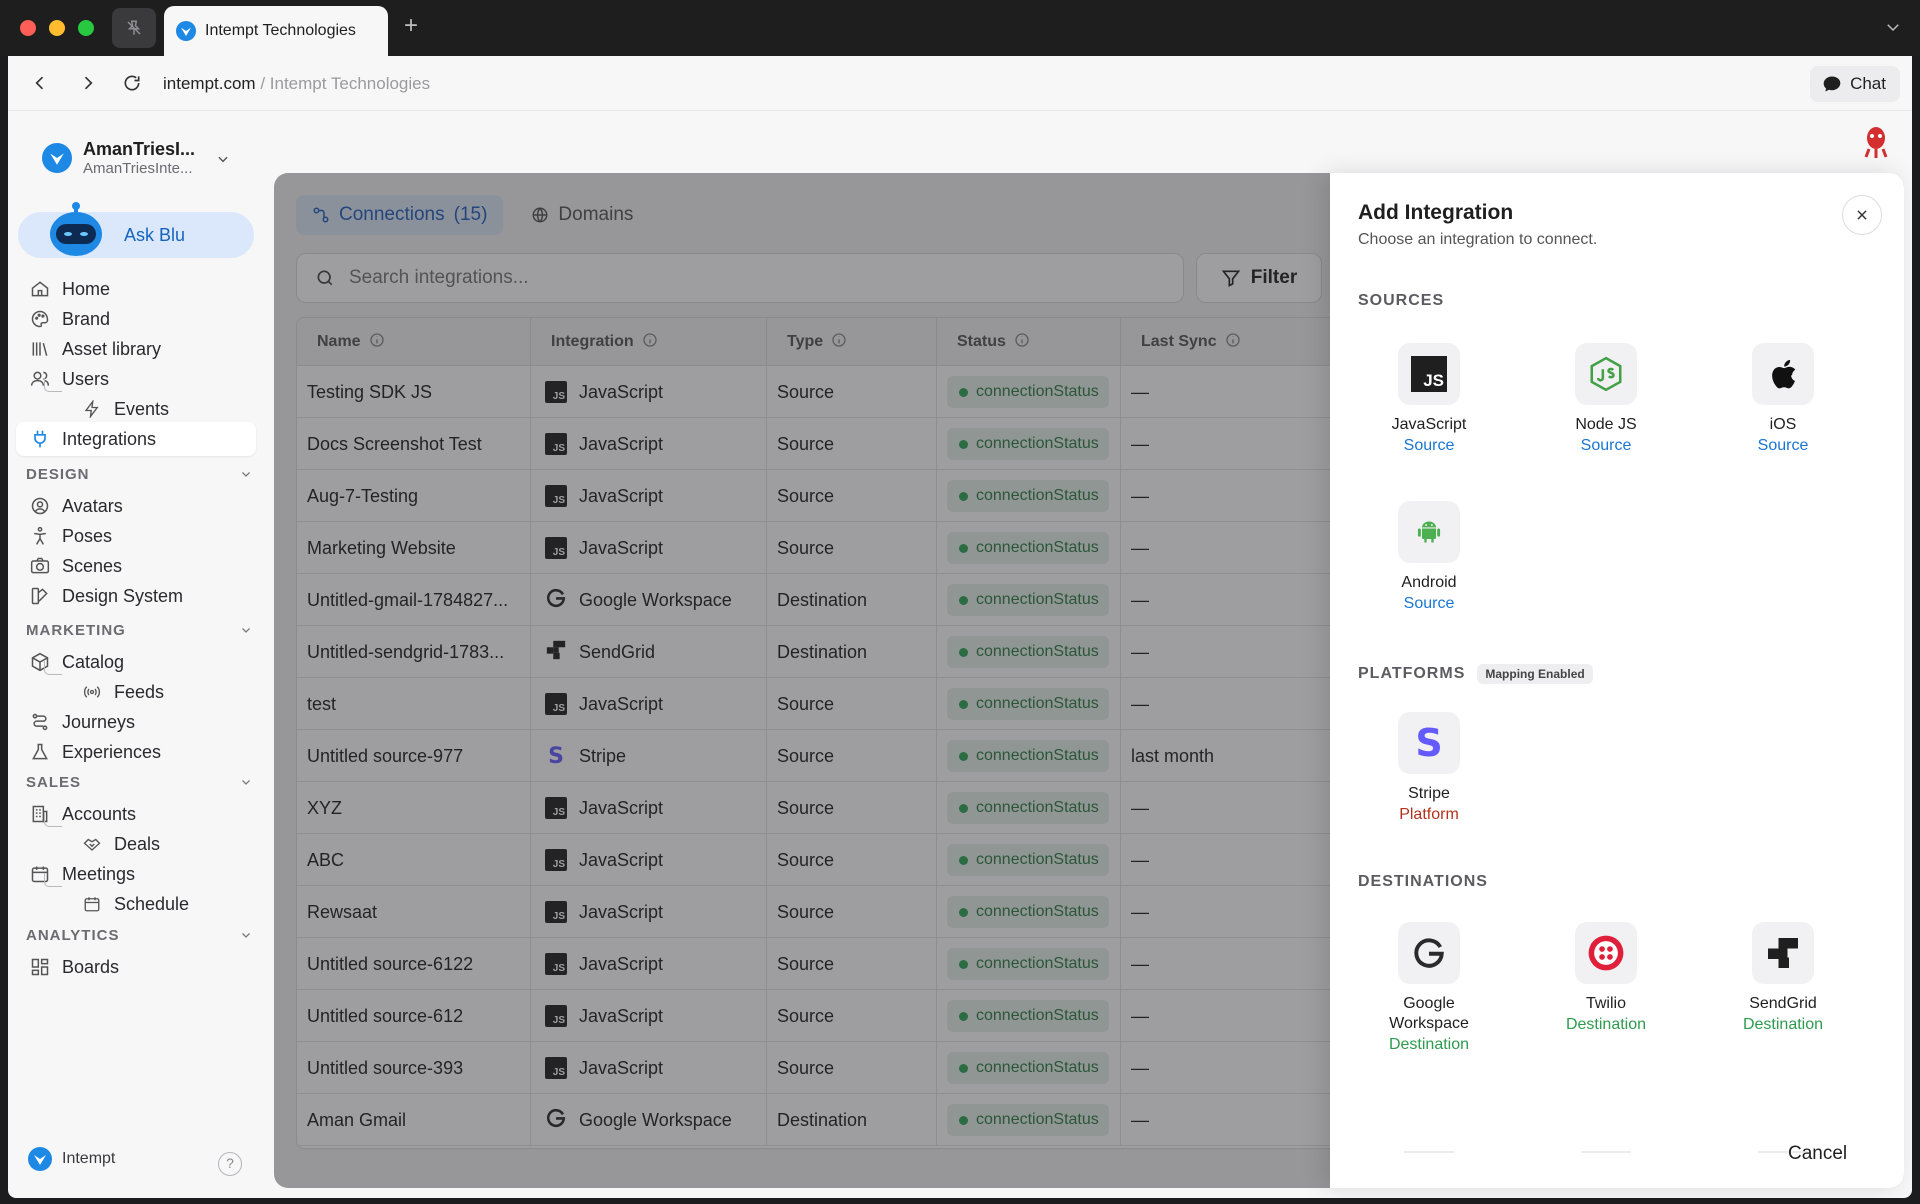  Describe the element at coordinates (92, 409) in the screenshot. I see `bolt-icon` at that location.